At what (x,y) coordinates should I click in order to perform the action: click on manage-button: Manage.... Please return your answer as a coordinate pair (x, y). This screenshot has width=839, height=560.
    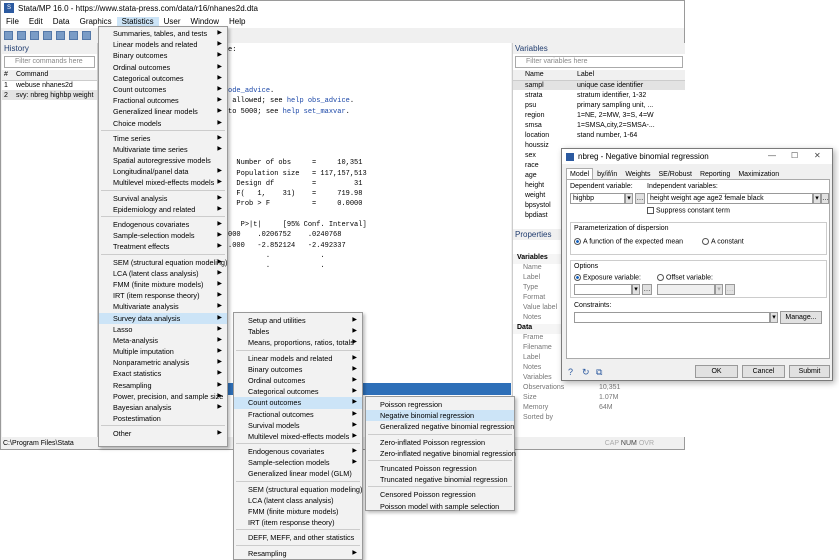
    Looking at the image, I should click on (801, 317).